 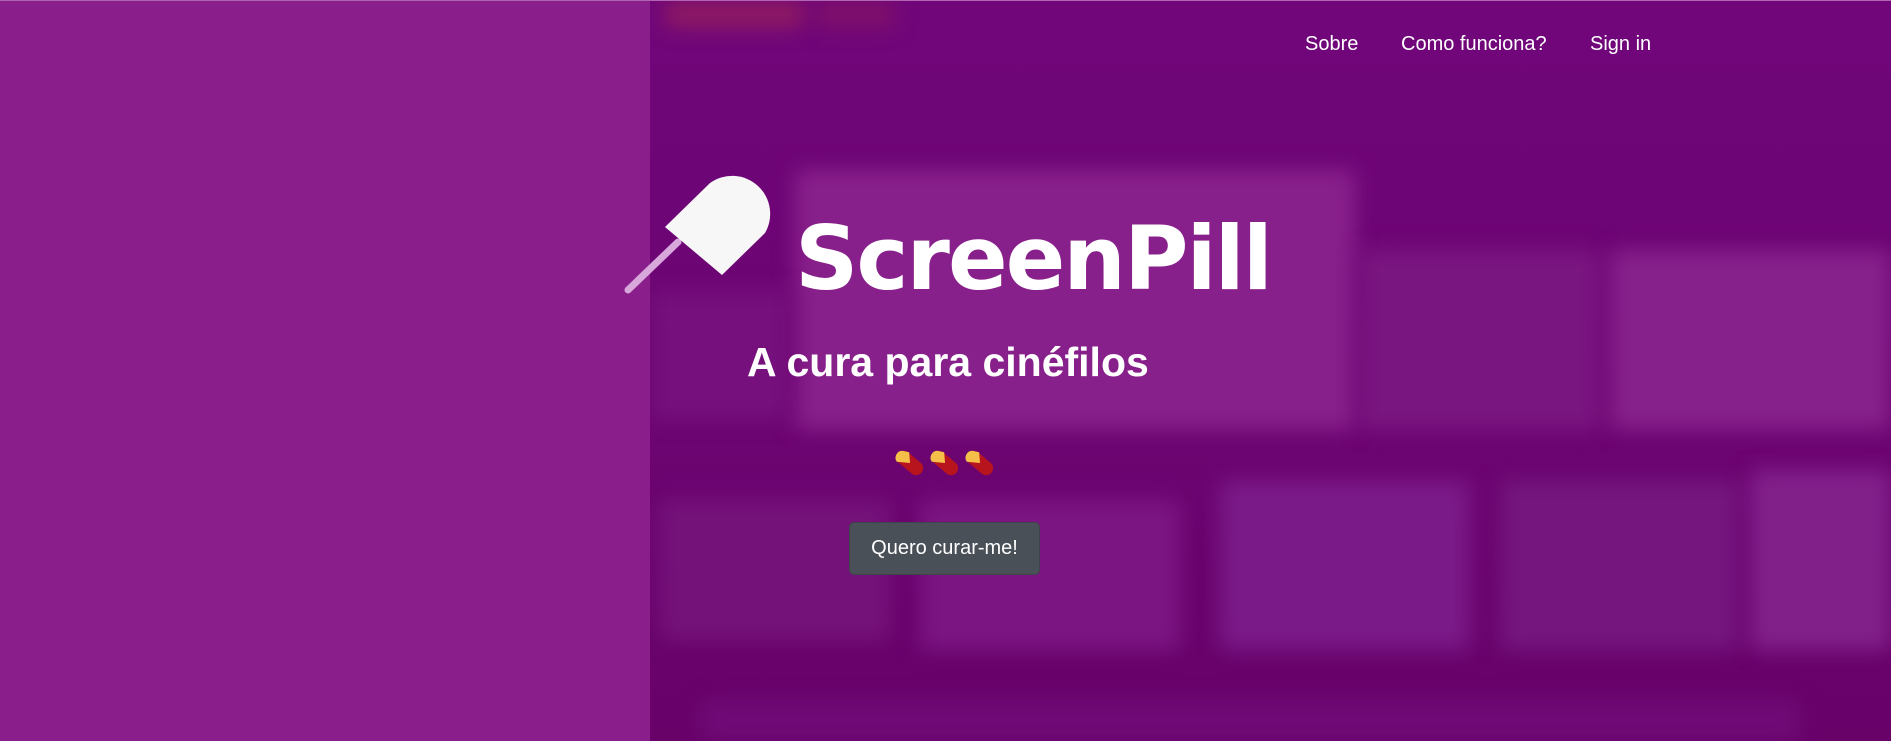 I want to click on hero-tagline: A cura para cinéfilos, so click(x=948, y=362).